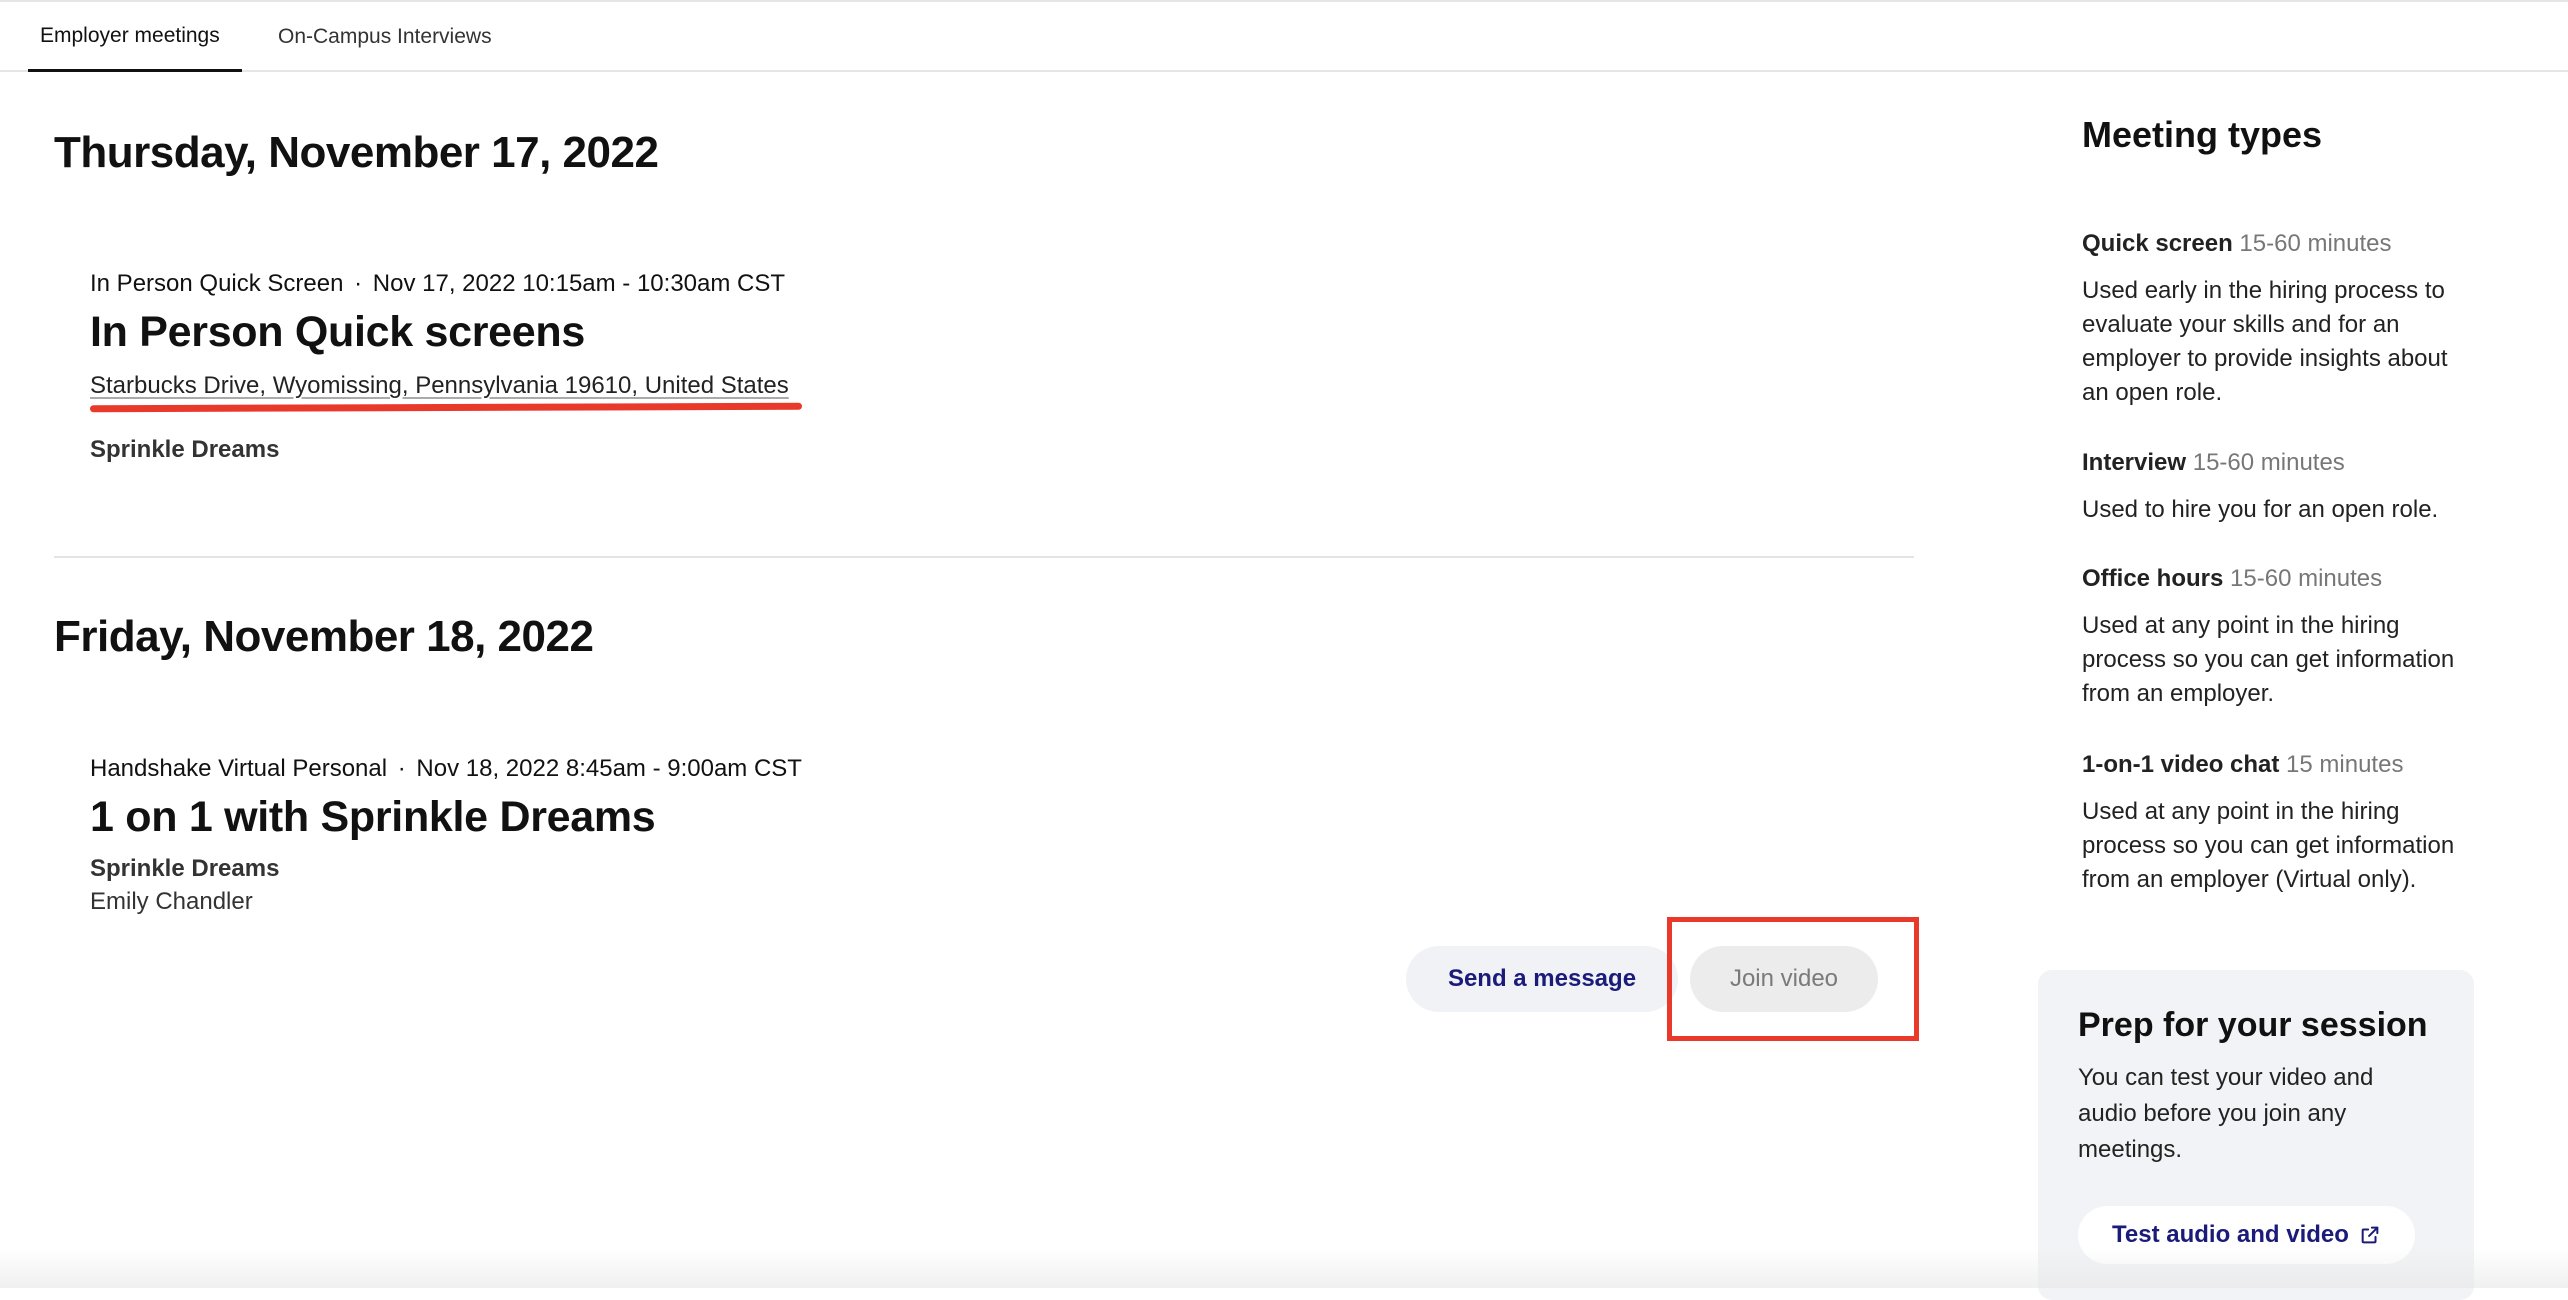 Image resolution: width=2568 pixels, height=1300 pixels. What do you see at coordinates (984, 557) in the screenshot?
I see `section-divider` at bounding box center [984, 557].